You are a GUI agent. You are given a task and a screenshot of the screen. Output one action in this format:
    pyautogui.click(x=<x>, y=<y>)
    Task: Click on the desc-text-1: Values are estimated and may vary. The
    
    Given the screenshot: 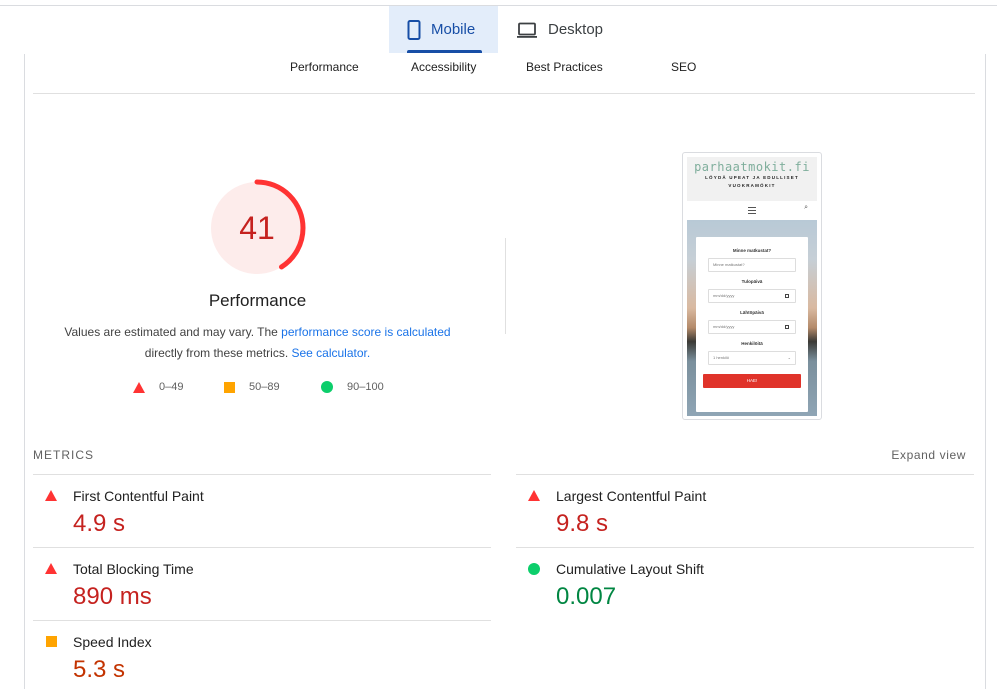 What is the action you would take?
    pyautogui.click(x=173, y=332)
    